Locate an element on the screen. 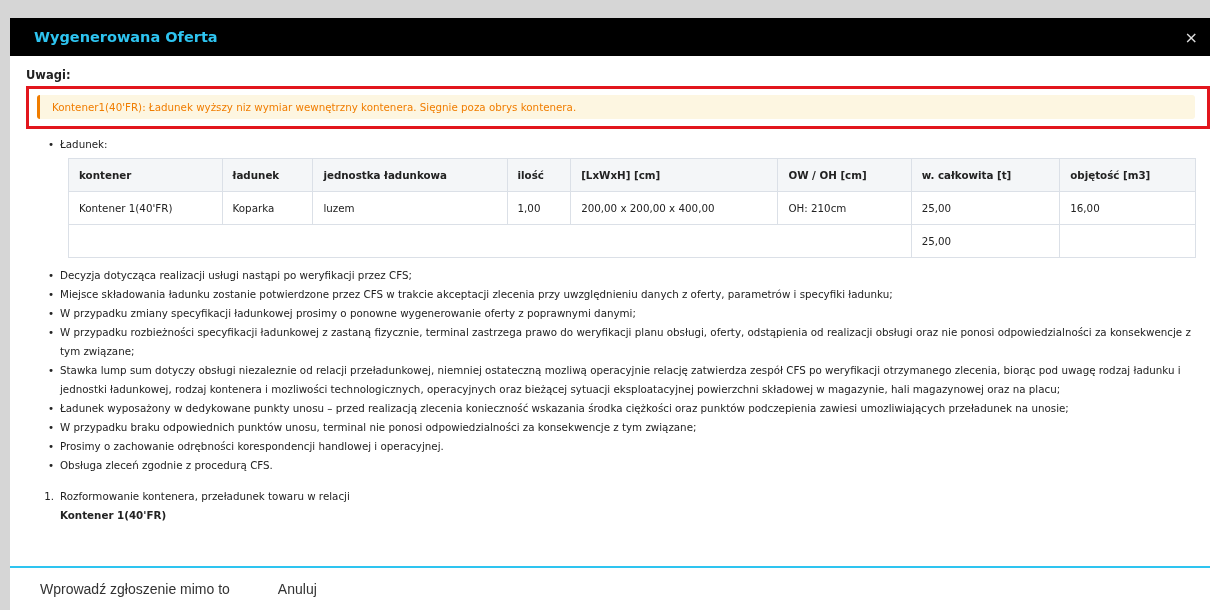 Image resolution: width=1210 pixels, height=610 pixels. note-item: W przypadku braku odpowiednich punktów unosu, terminal nie ponosi odpowiedzialności za konsekwencje z tym związane; is located at coordinates (378, 427).